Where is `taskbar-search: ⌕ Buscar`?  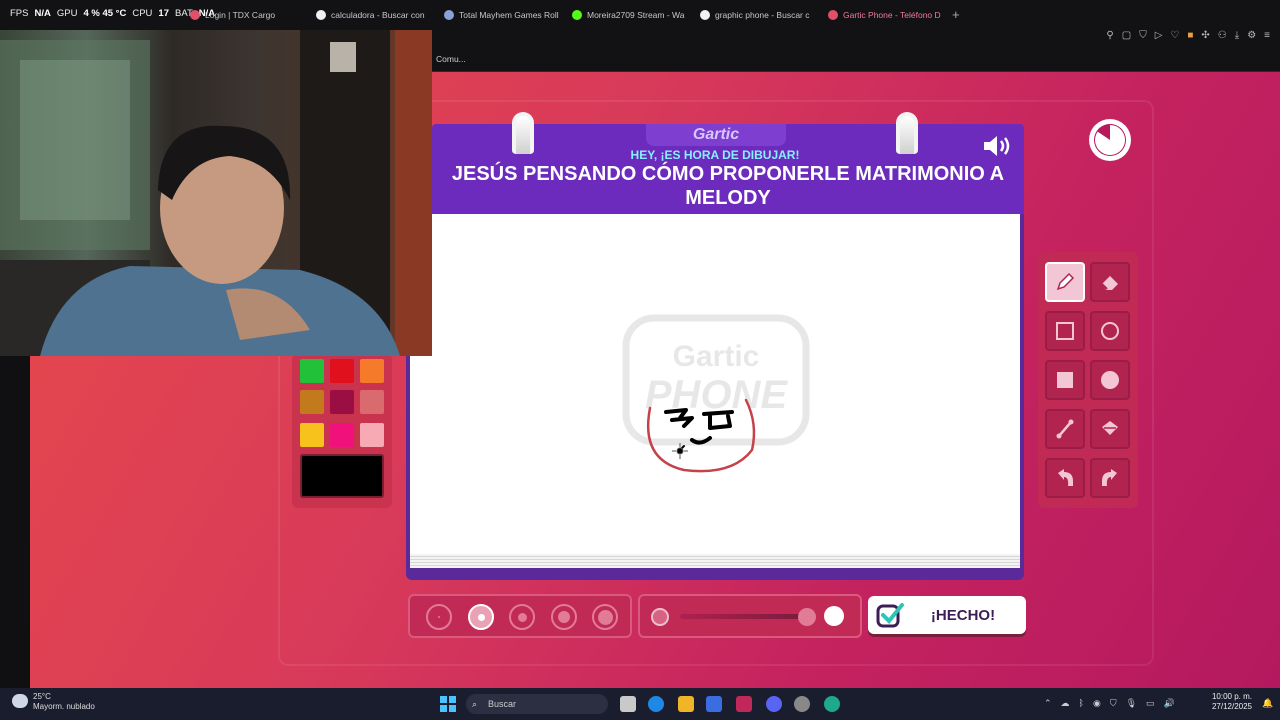
taskbar-search: ⌕ Buscar is located at coordinates (537, 704).